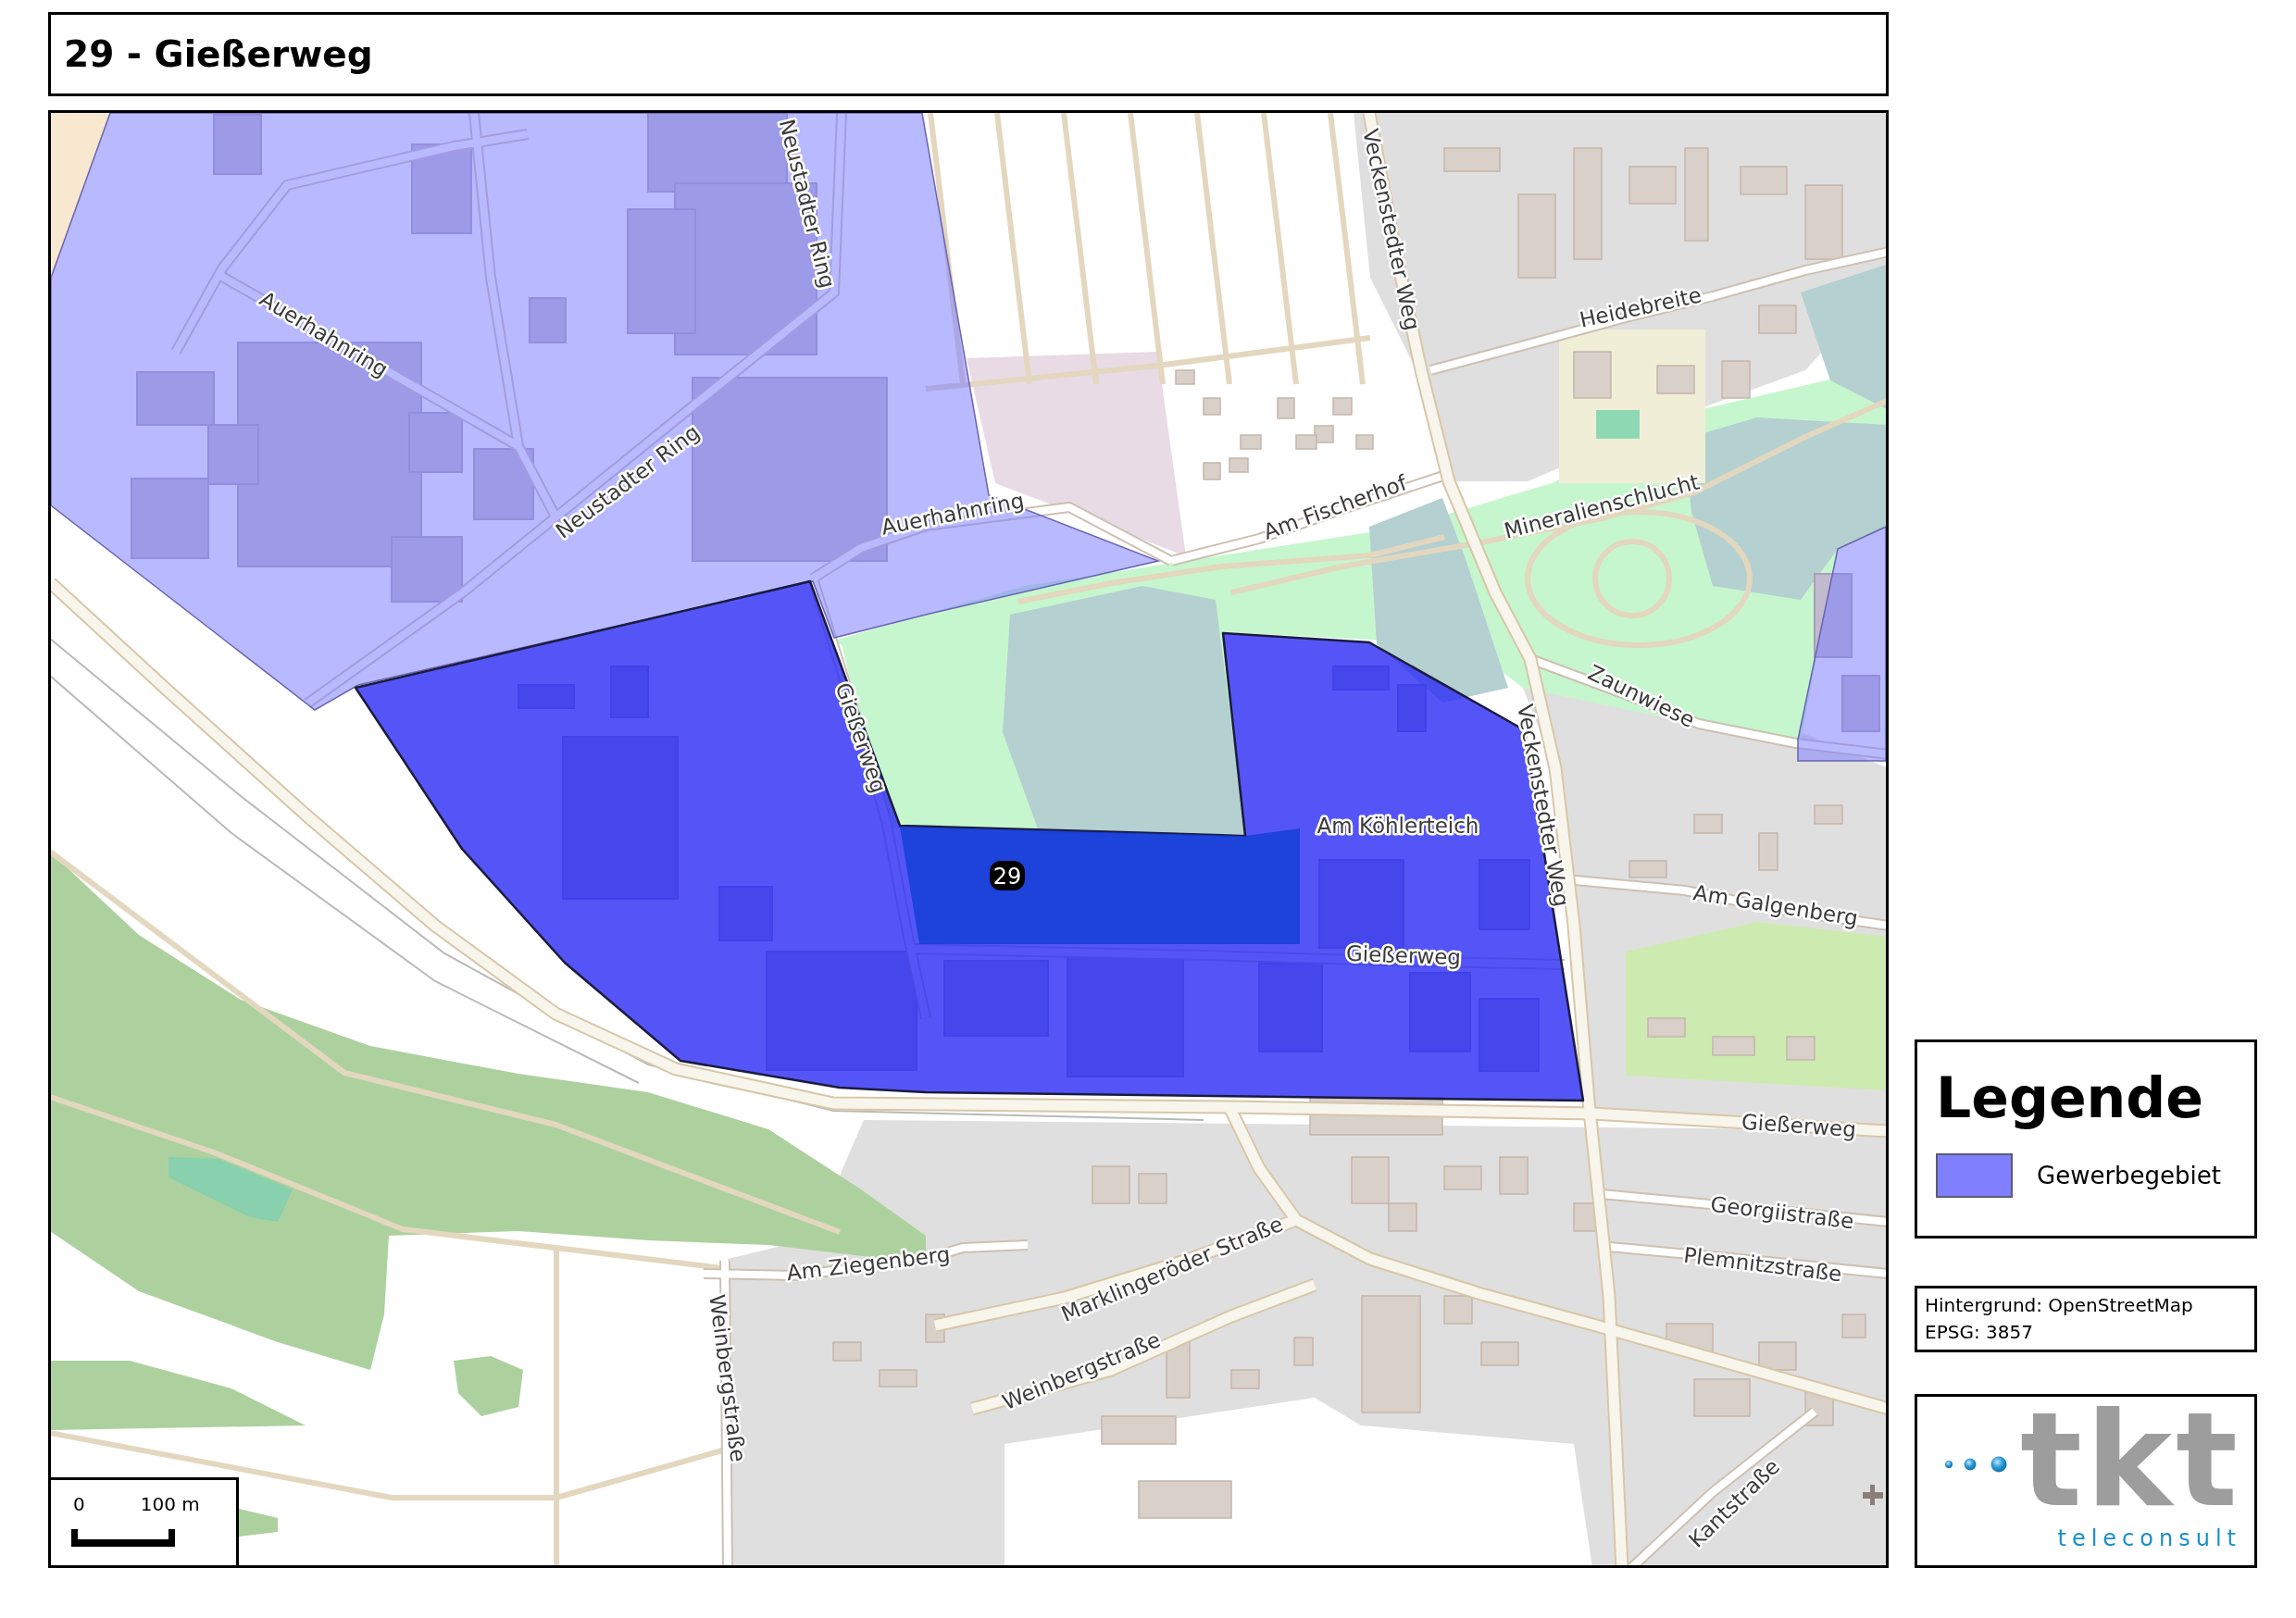  Describe the element at coordinates (218, 54) in the screenshot. I see `map-title: 29 - Gießerweg` at that location.